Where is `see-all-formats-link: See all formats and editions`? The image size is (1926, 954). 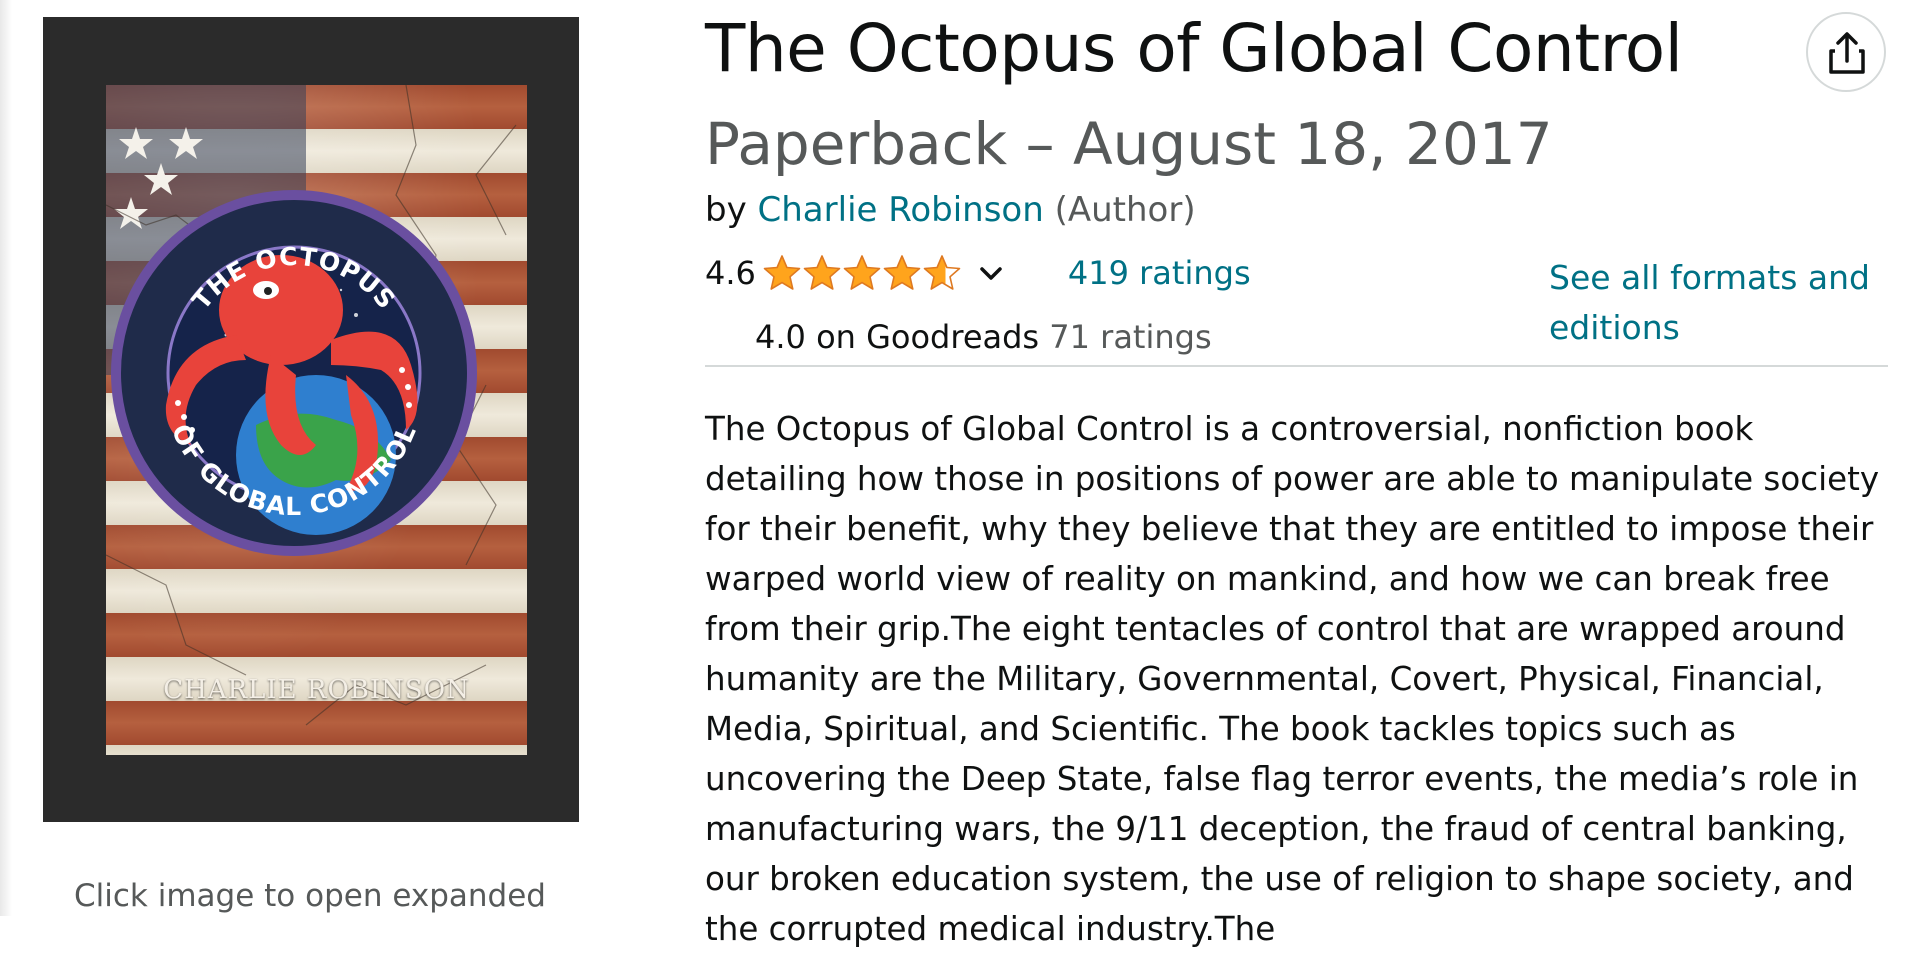 see-all-formats-link: See all formats and editions is located at coordinates (1719, 303).